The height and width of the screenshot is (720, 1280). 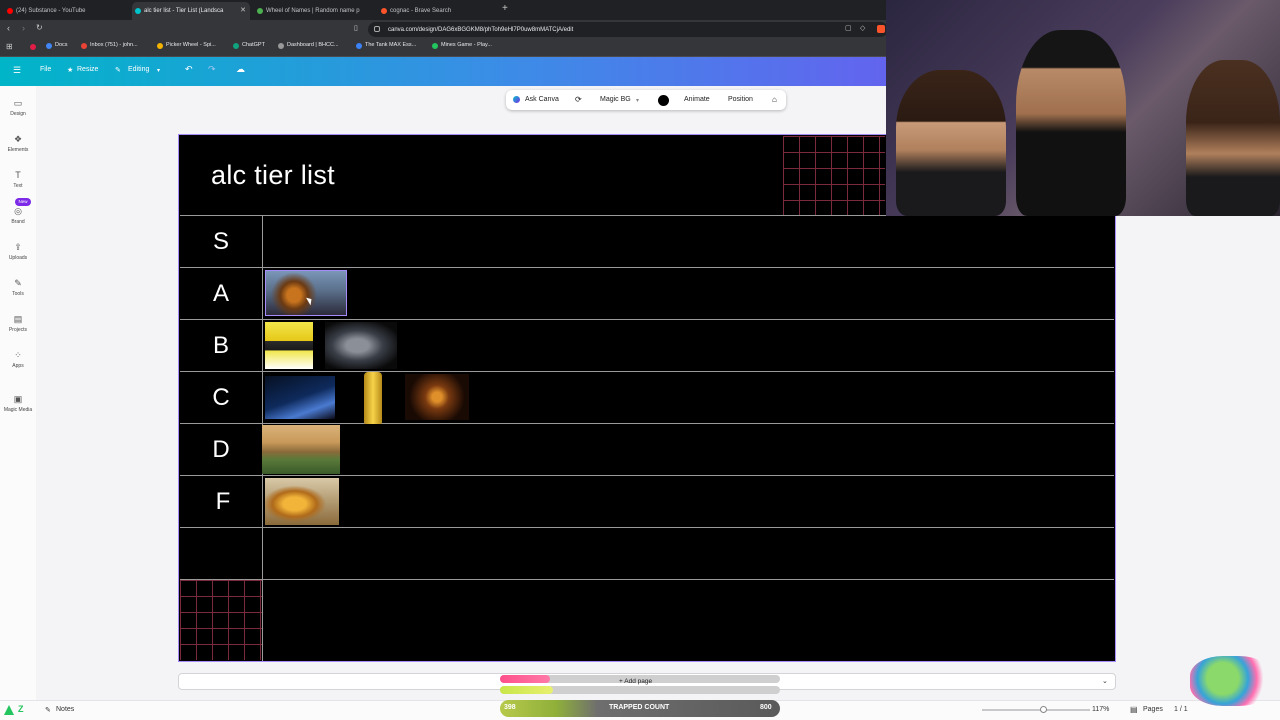 I want to click on tools-icon: ✎, so click(x=18, y=283).